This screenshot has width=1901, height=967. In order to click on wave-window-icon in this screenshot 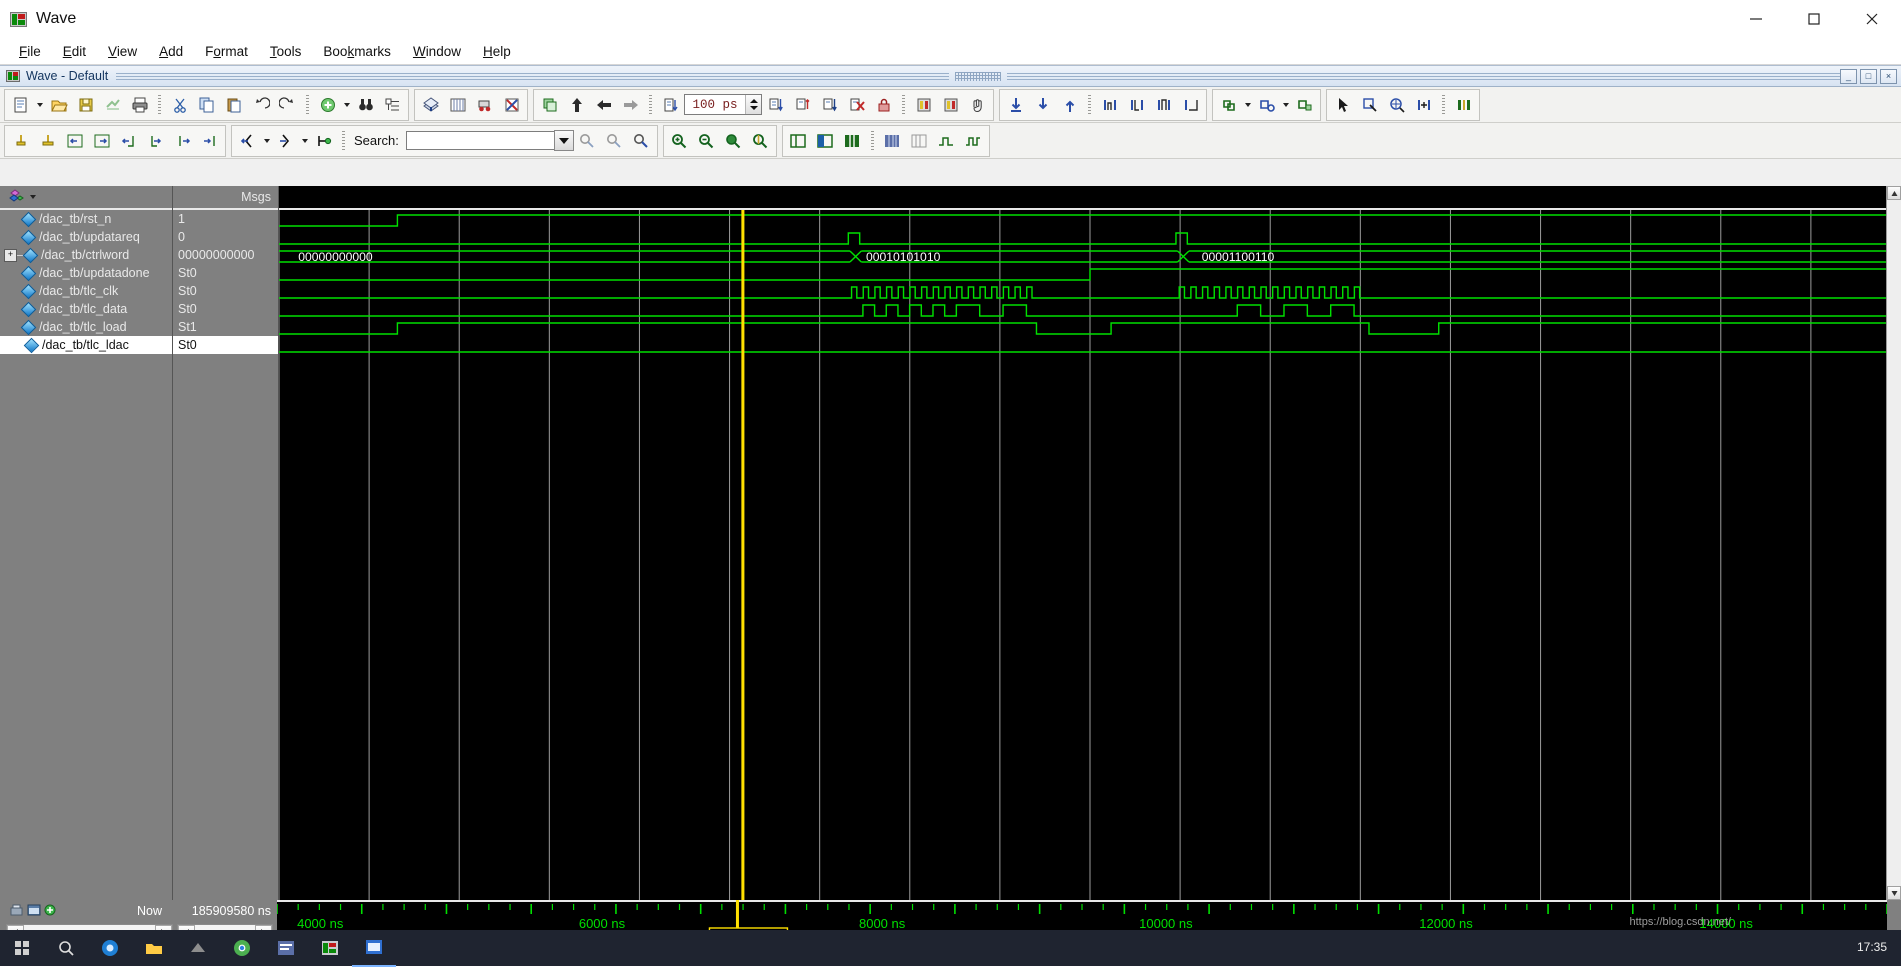, I will do `click(34, 911)`.